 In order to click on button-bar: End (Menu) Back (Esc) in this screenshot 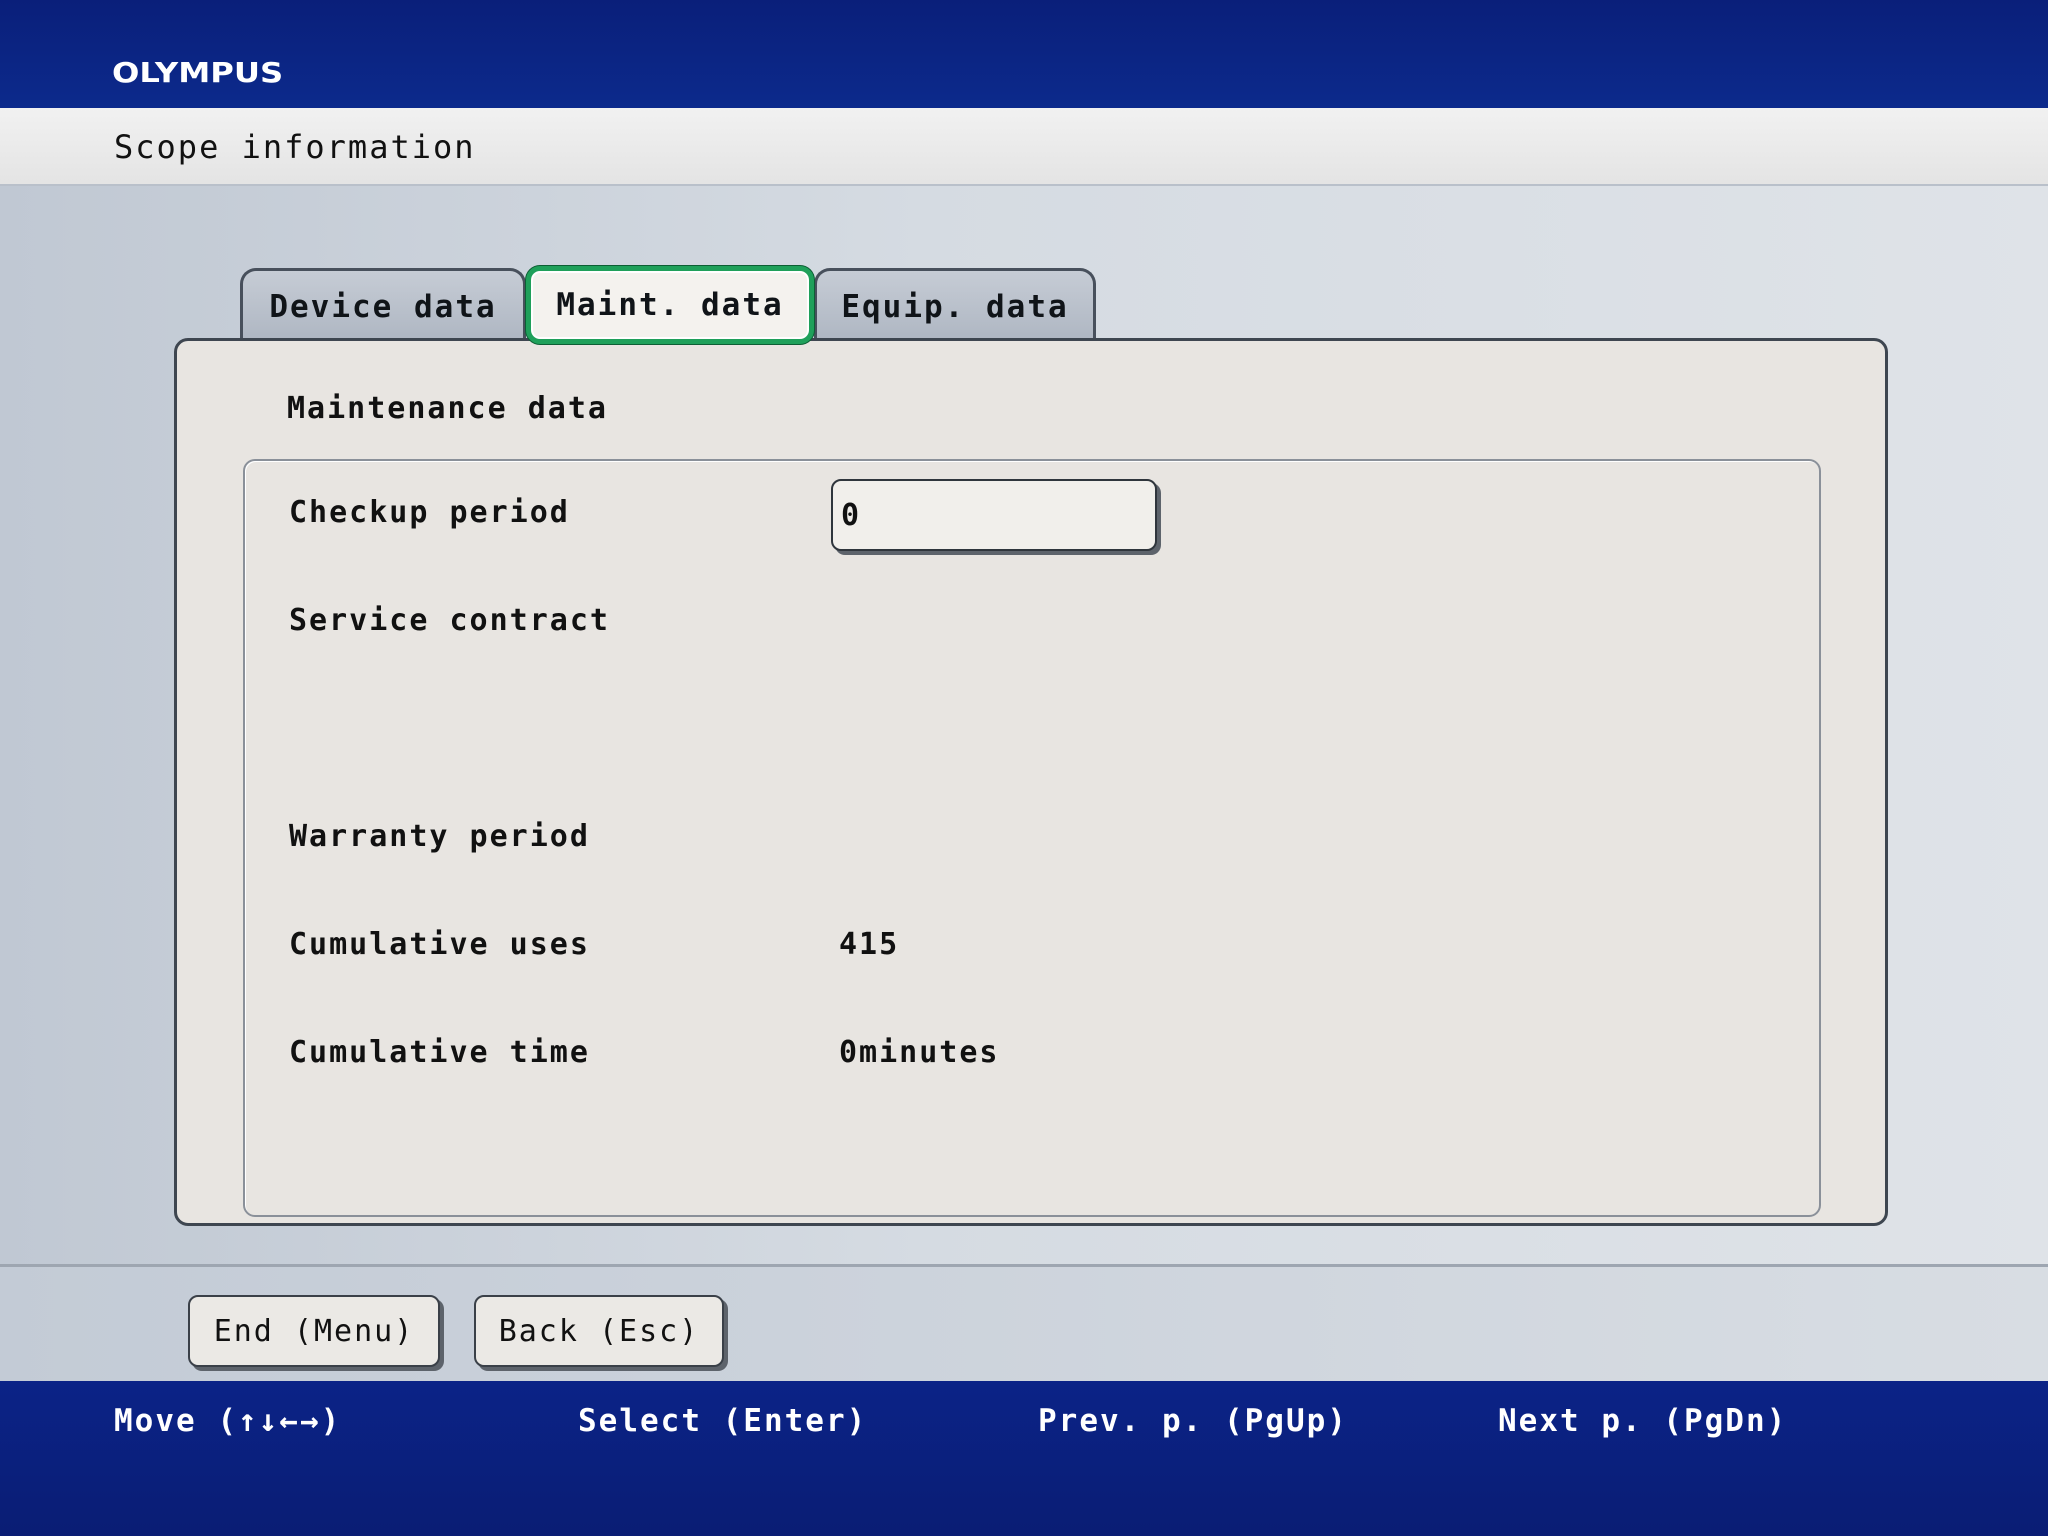, I will do `click(1024, 1324)`.